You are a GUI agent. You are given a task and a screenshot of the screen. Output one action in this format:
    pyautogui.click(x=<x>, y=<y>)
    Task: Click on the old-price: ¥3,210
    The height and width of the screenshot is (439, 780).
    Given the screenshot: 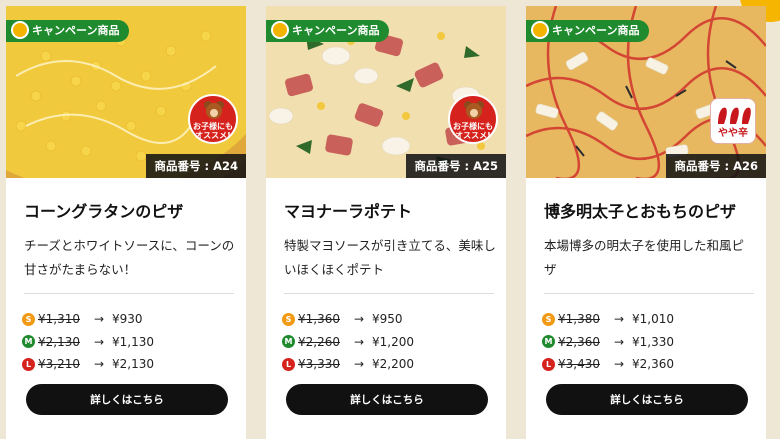 What is the action you would take?
    pyautogui.click(x=59, y=364)
    